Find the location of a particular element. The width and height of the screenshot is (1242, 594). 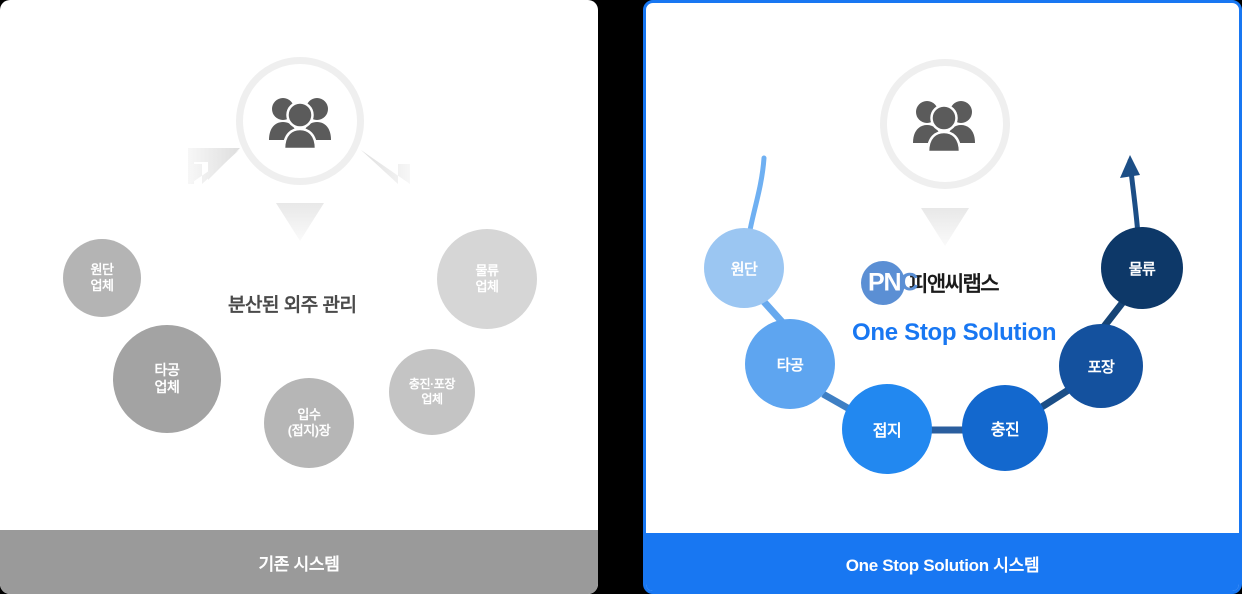

node-mullyu-label: 물류 is located at coordinates (1142, 269).